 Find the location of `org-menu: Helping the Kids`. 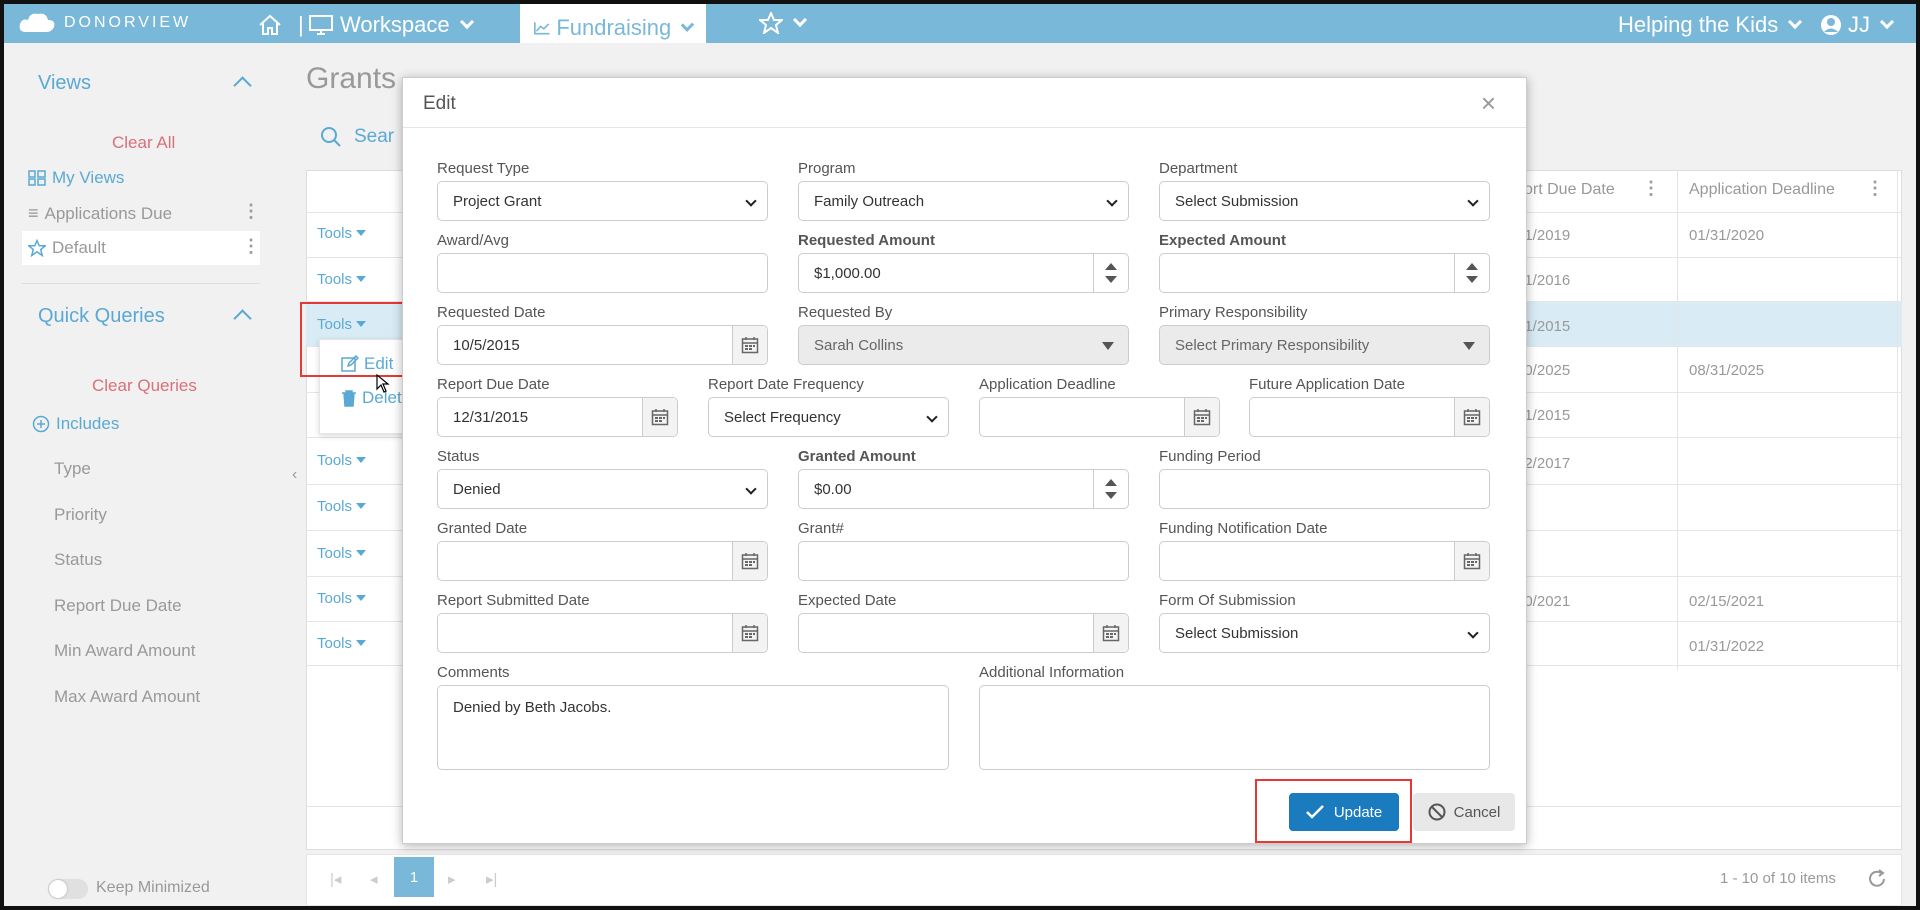

org-menu: Helping the Kids is located at coordinates (1710, 25).